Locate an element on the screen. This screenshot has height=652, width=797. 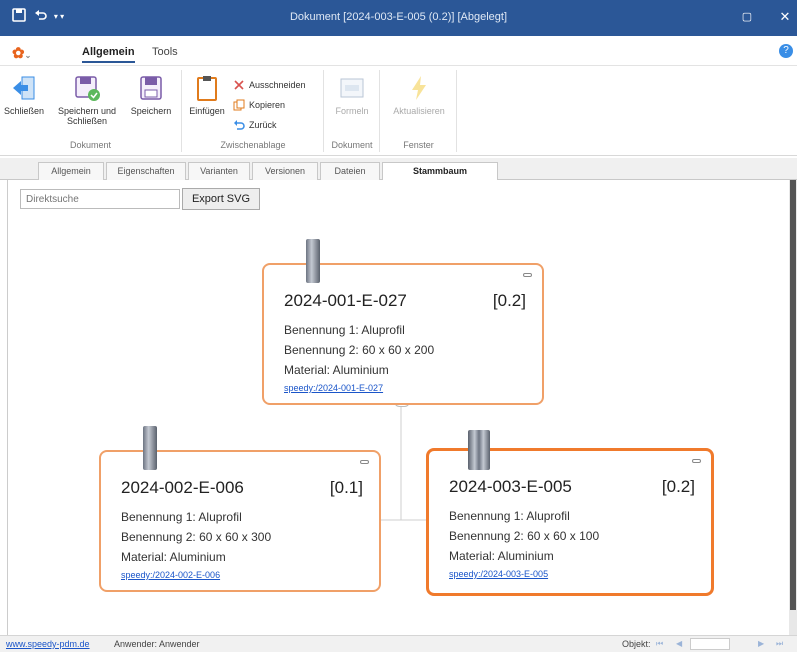
save-close-icon is located at coordinates (87, 88).